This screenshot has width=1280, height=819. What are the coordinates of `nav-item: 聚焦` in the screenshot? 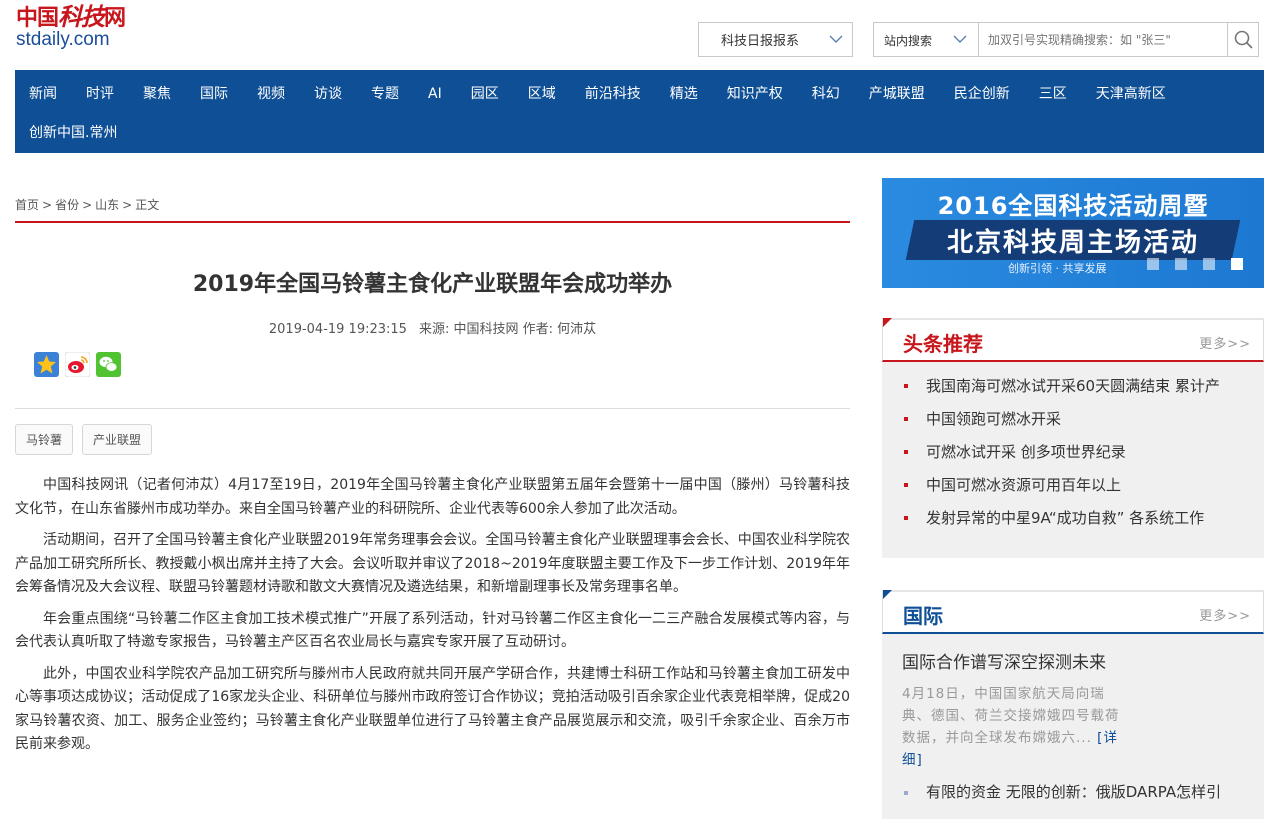 It's located at (157, 90).